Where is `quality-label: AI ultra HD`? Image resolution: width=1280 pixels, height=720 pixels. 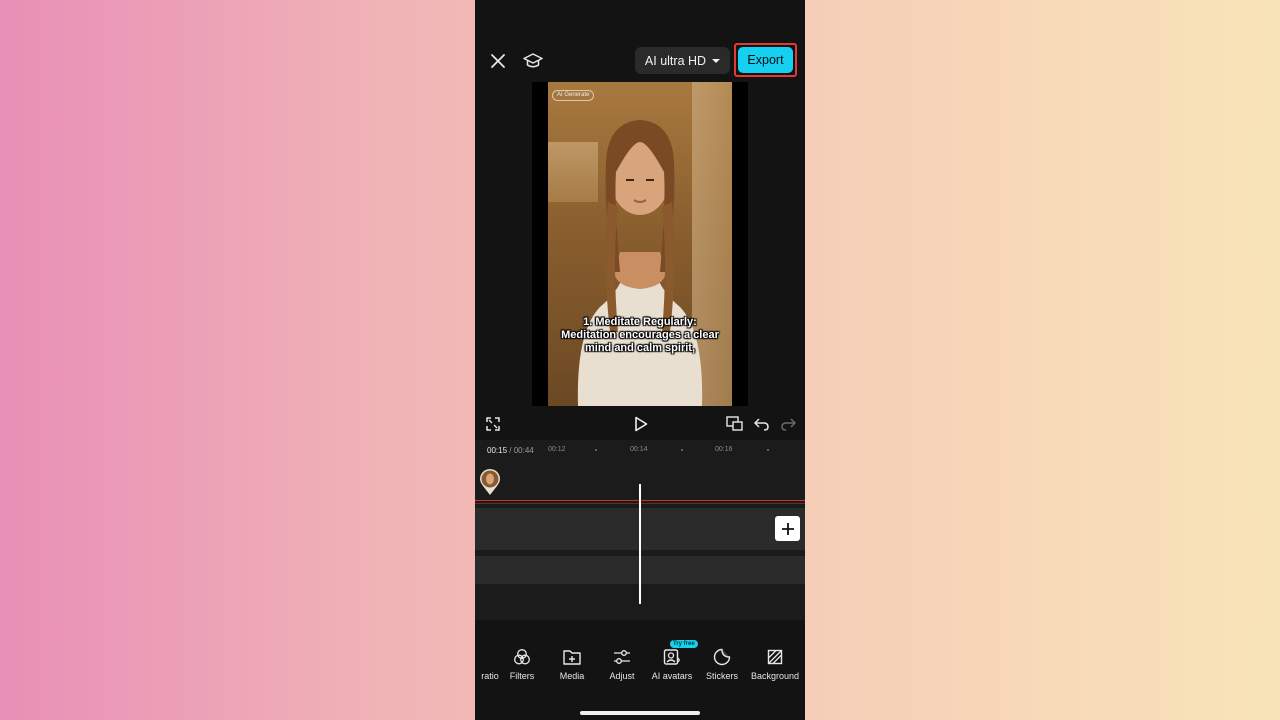 quality-label: AI ultra HD is located at coordinates (675, 61).